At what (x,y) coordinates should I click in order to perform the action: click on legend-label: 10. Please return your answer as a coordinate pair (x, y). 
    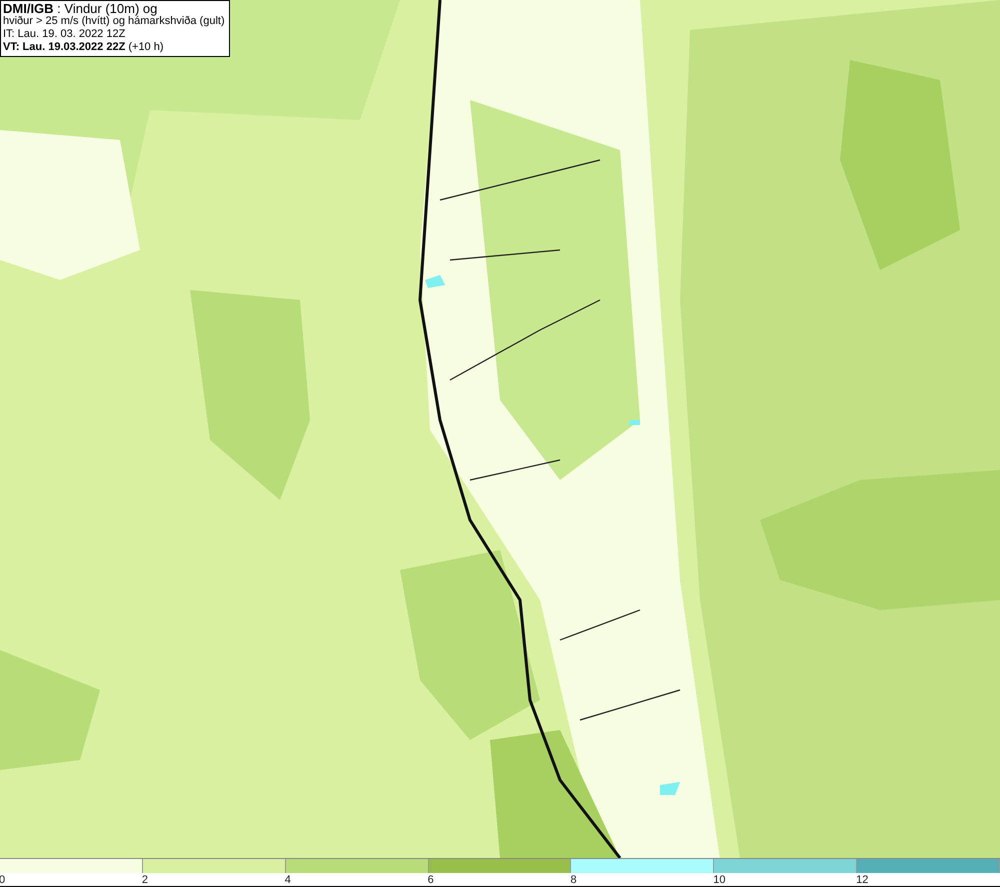
    Looking at the image, I should click on (719, 880).